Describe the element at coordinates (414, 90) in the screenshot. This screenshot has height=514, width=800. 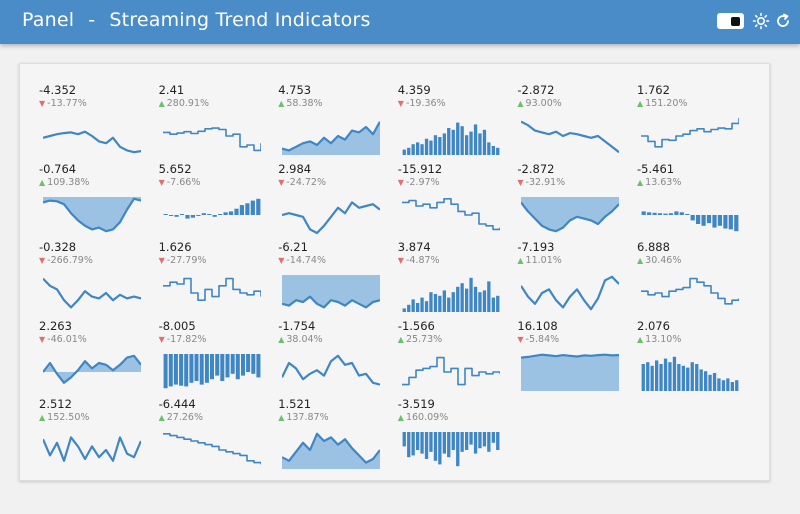
I see `indicator-value: 4.359` at that location.